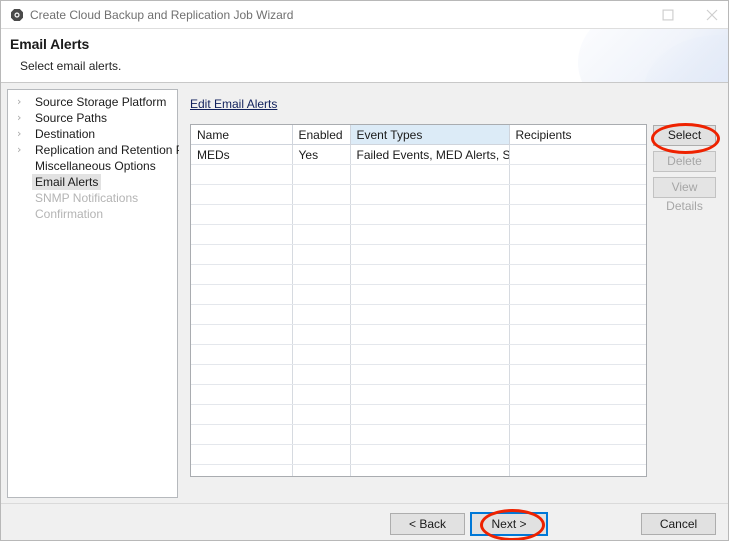 This screenshot has height=541, width=729. What do you see at coordinates (92, 102) in the screenshot?
I see `sidebar-item-source-storage-platform: › Source Storage Platform` at bounding box center [92, 102].